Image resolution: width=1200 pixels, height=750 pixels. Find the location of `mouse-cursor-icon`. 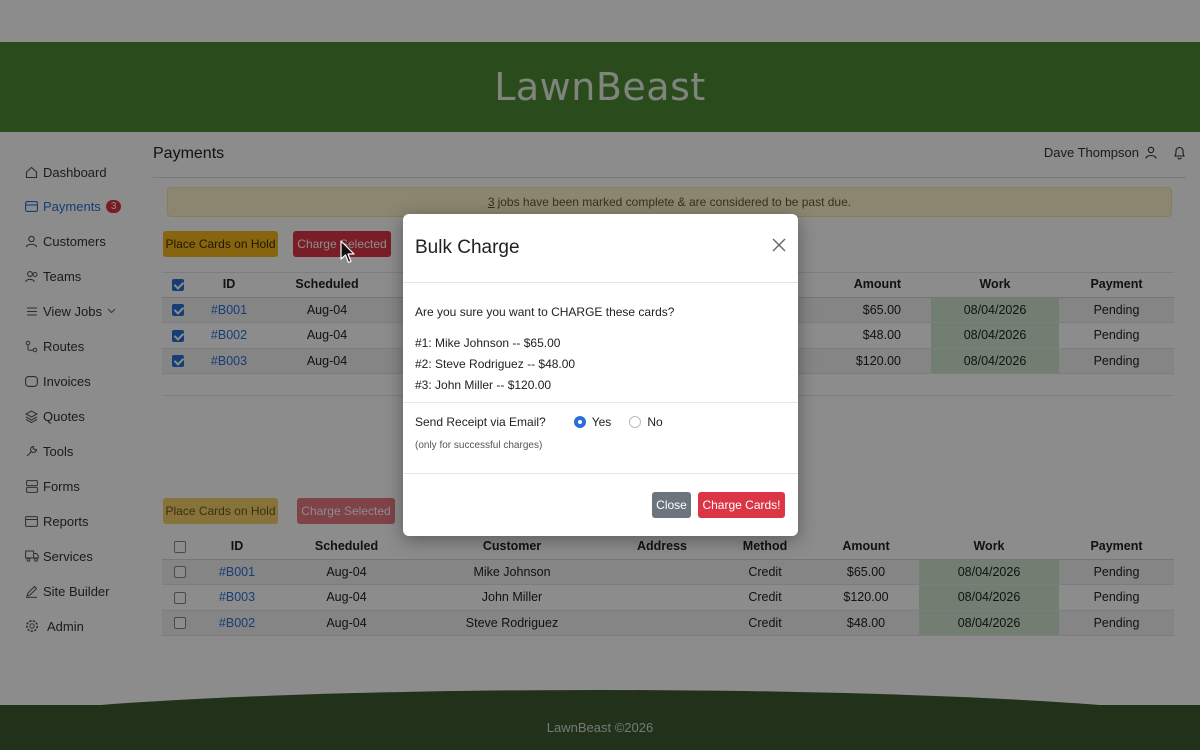

mouse-cursor-icon is located at coordinates (348, 253).